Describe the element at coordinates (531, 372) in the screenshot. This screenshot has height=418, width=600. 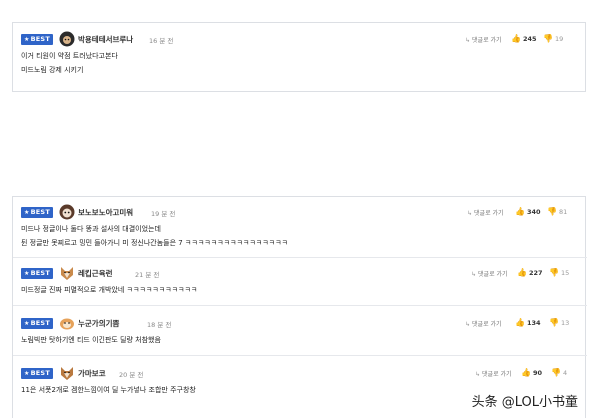
I see `like-button: 👍 90` at that location.